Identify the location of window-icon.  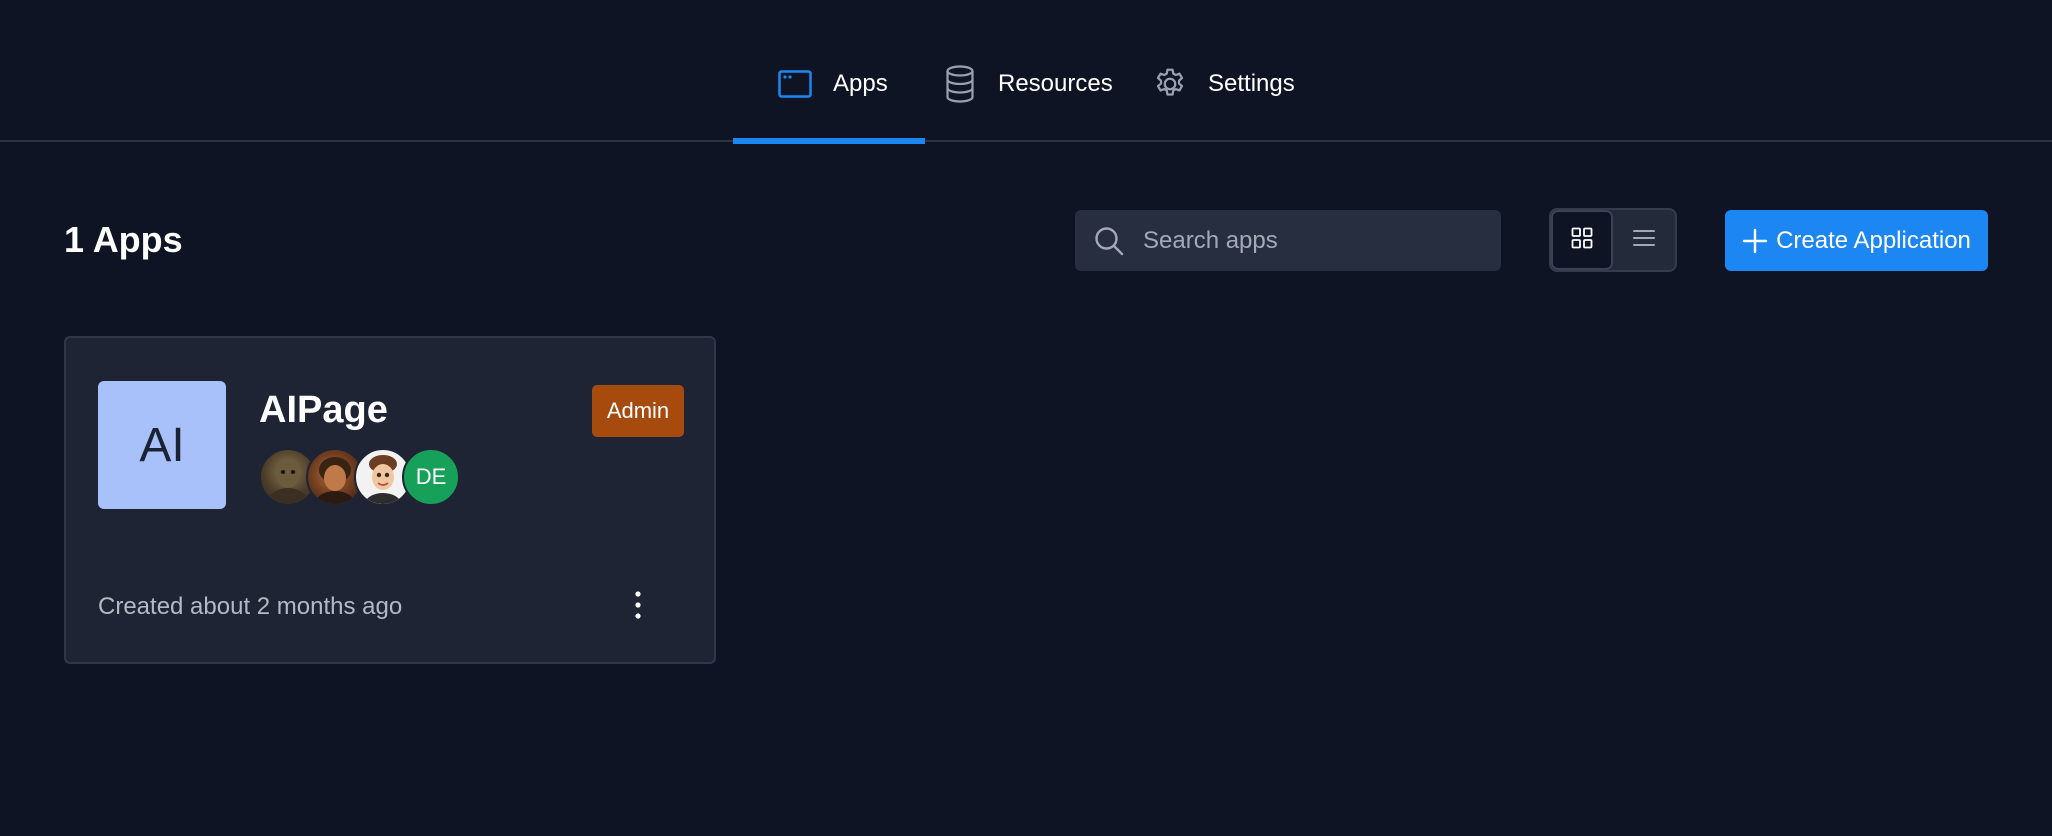
(795, 84).